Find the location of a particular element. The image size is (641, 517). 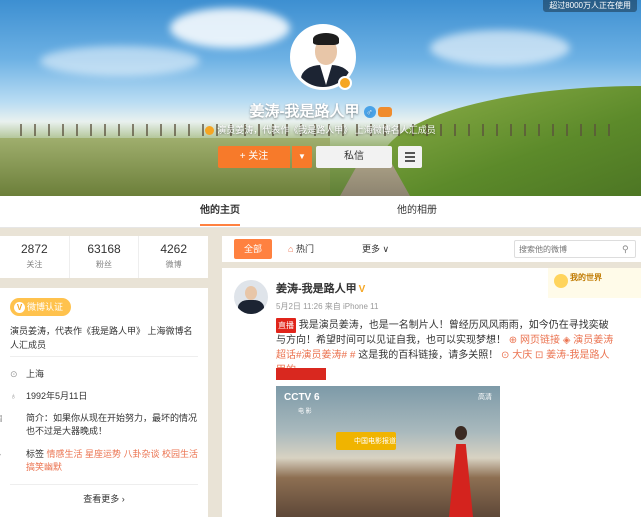

profile-tab-bar: 他的主页 他的相册 is located at coordinates (320, 212).